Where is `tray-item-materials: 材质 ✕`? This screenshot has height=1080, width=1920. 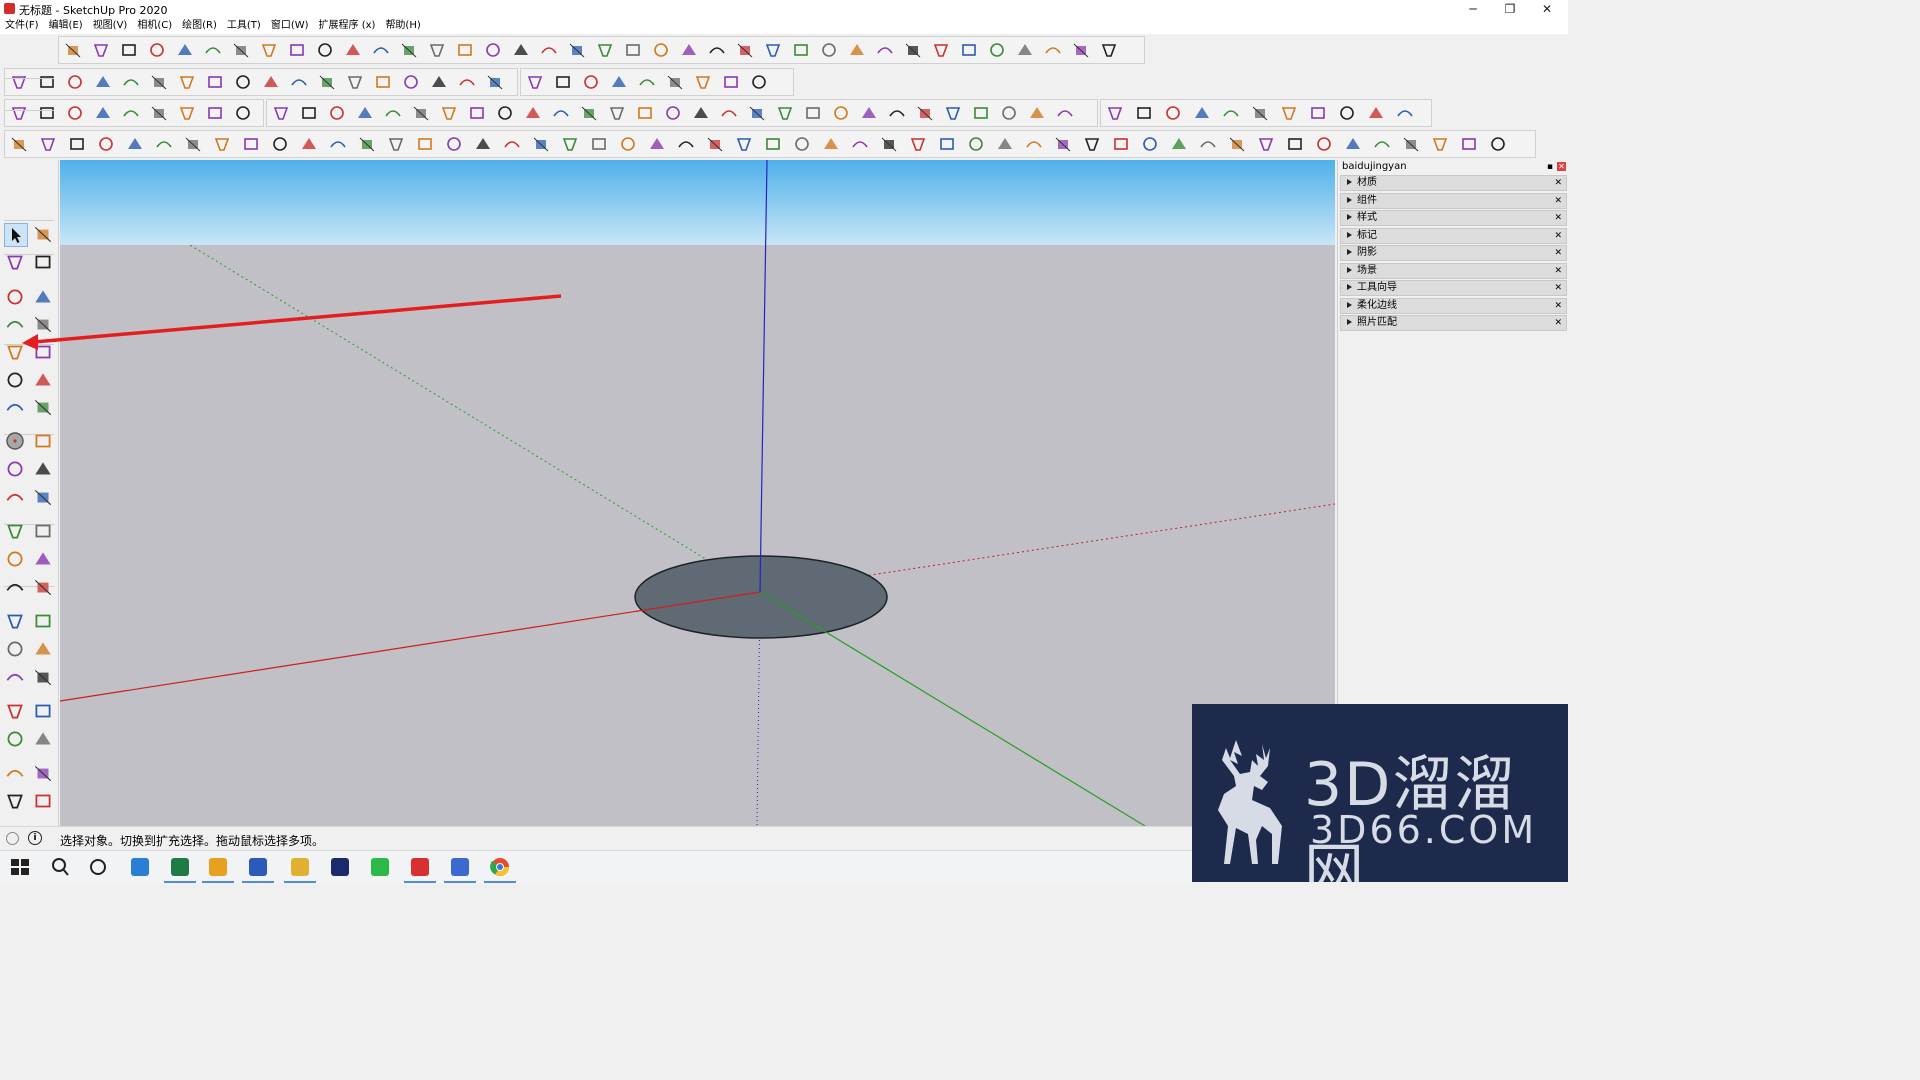 tray-item-materials: 材质 ✕ is located at coordinates (1453, 183).